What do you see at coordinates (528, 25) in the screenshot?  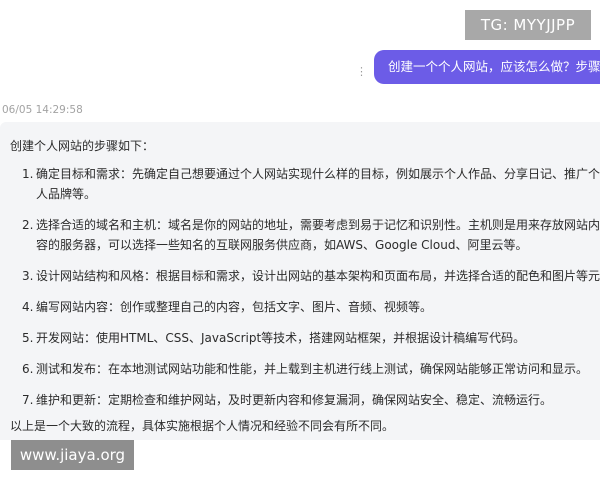 I see `tg-overlay-label: TG: MYYJJPP` at bounding box center [528, 25].